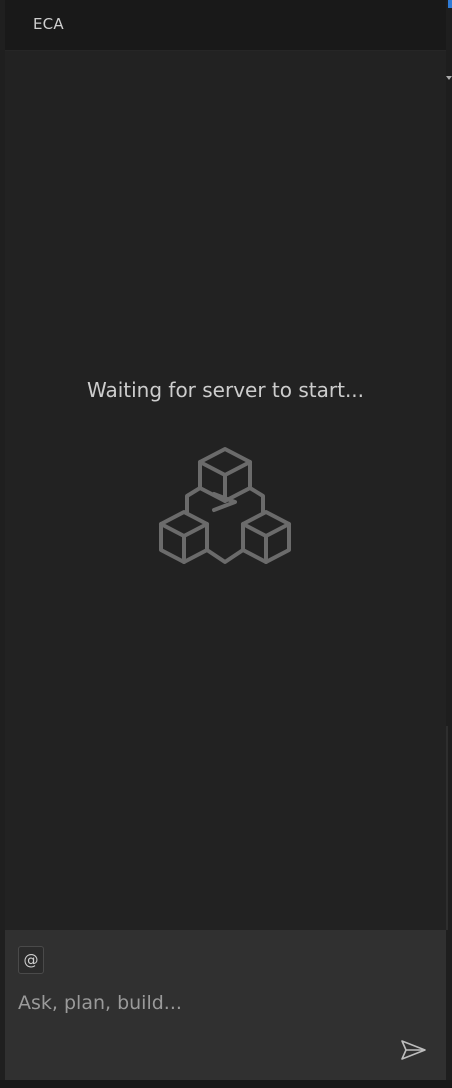 This screenshot has width=452, height=1088. What do you see at coordinates (226, 1084) in the screenshot?
I see `status-bar-strip` at bounding box center [226, 1084].